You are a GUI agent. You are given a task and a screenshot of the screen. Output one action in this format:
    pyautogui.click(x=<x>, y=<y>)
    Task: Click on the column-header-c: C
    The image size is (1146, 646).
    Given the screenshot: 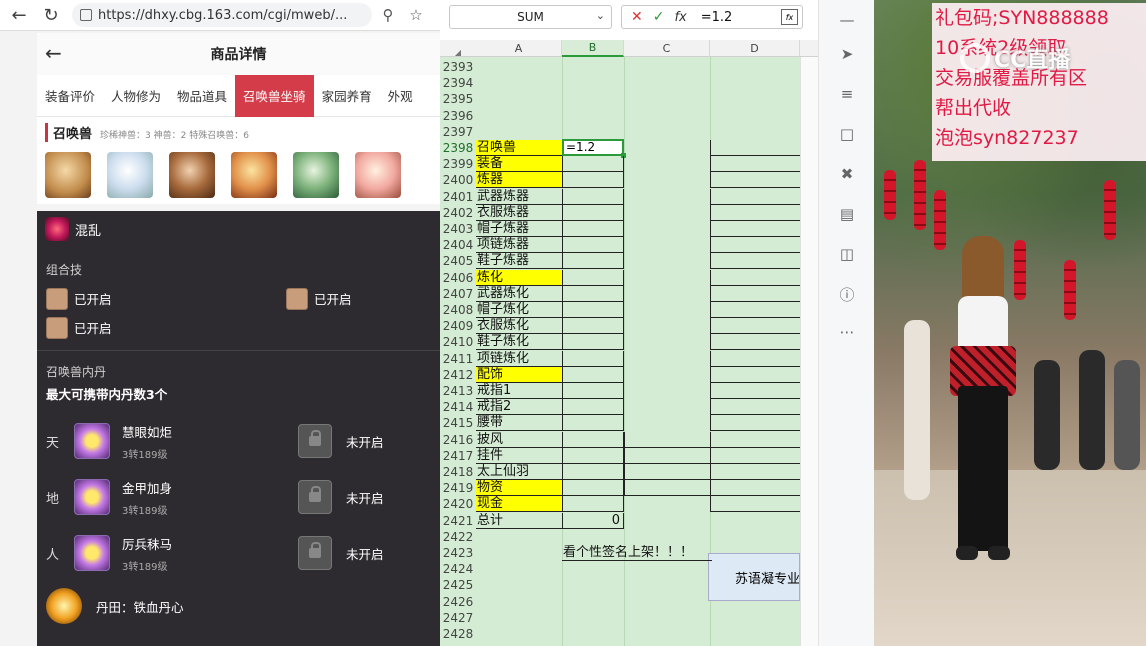 What is the action you would take?
    pyautogui.click(x=667, y=48)
    